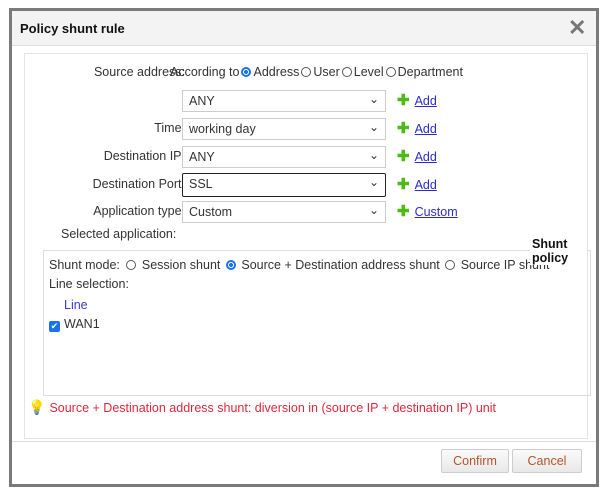  I want to click on radio-user-label: User, so click(326, 72).